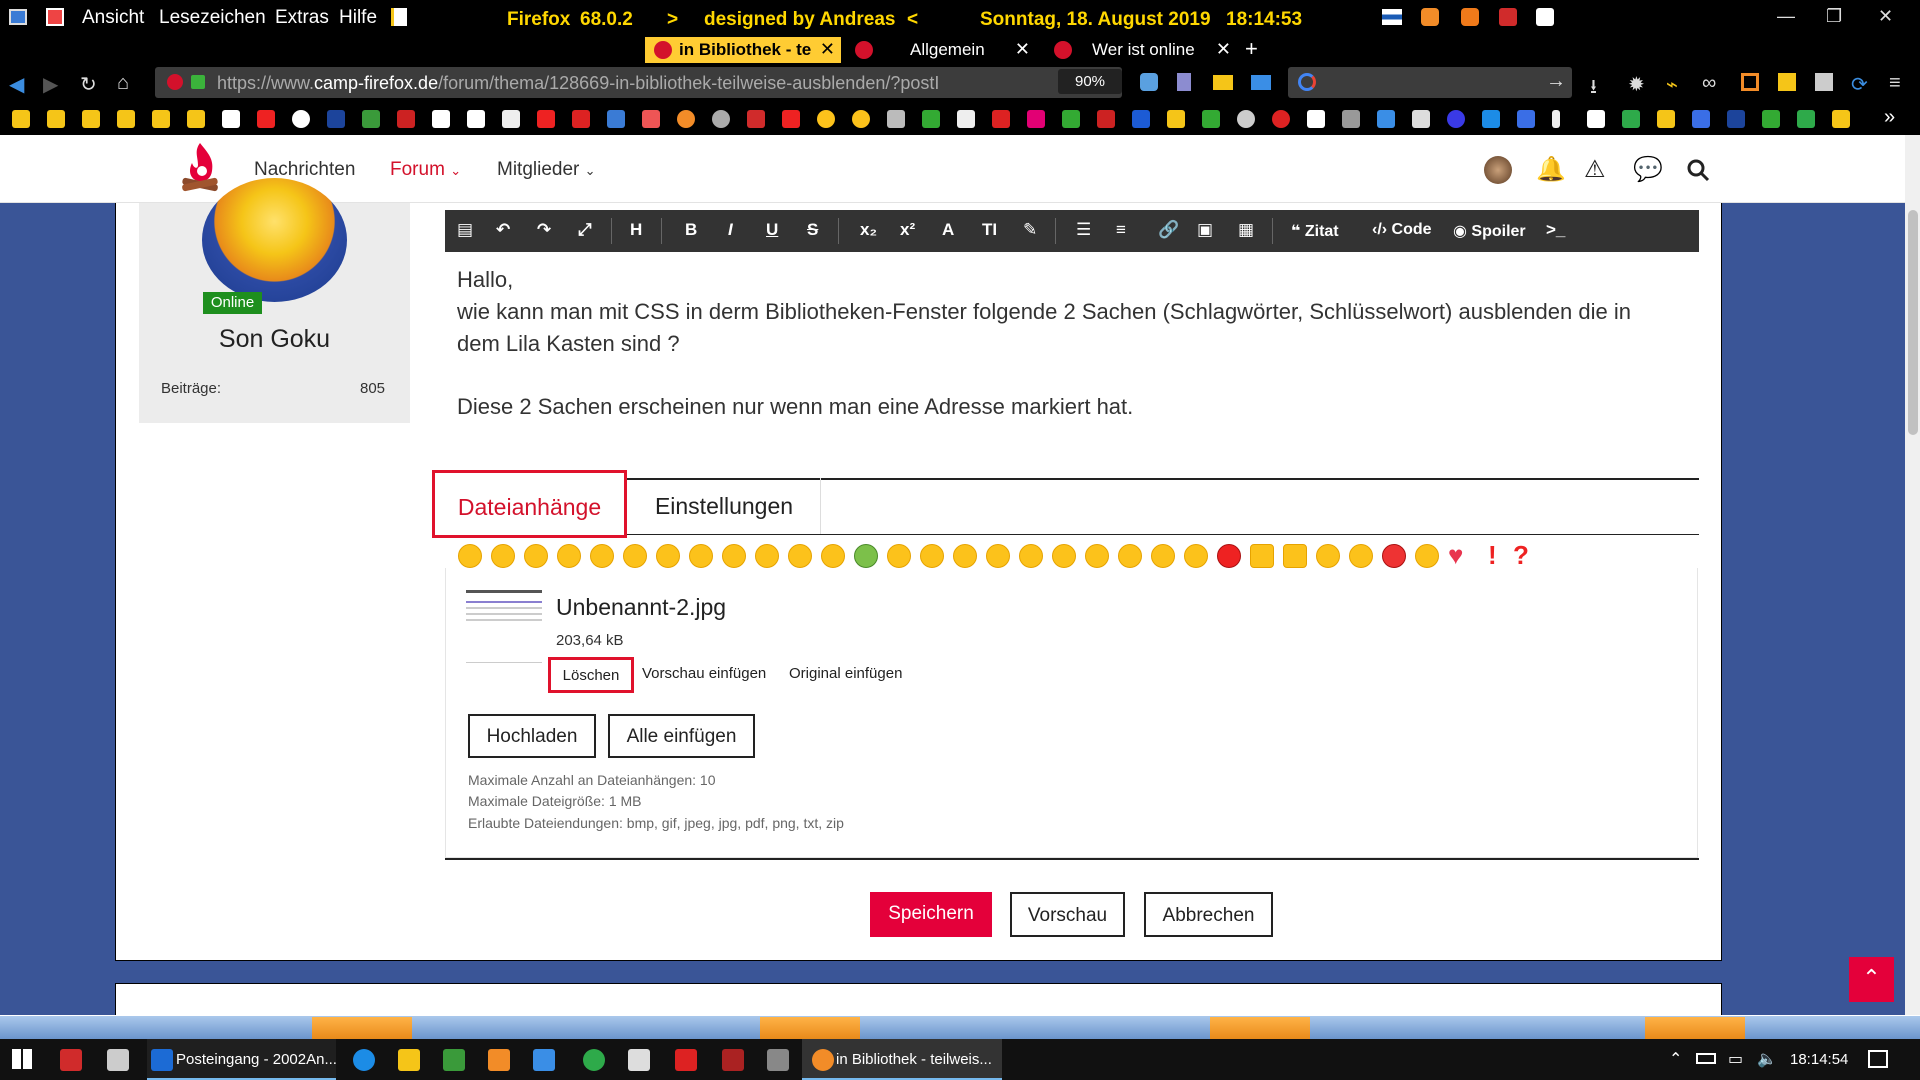 The image size is (1920, 1080). I want to click on chat-icon: 💬, so click(1648, 169).